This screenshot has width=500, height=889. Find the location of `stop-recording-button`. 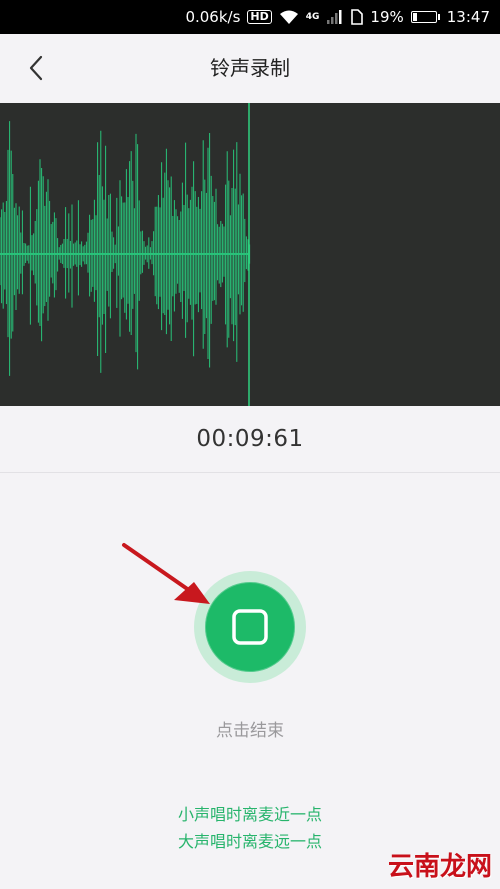

stop-recording-button is located at coordinates (250, 627).